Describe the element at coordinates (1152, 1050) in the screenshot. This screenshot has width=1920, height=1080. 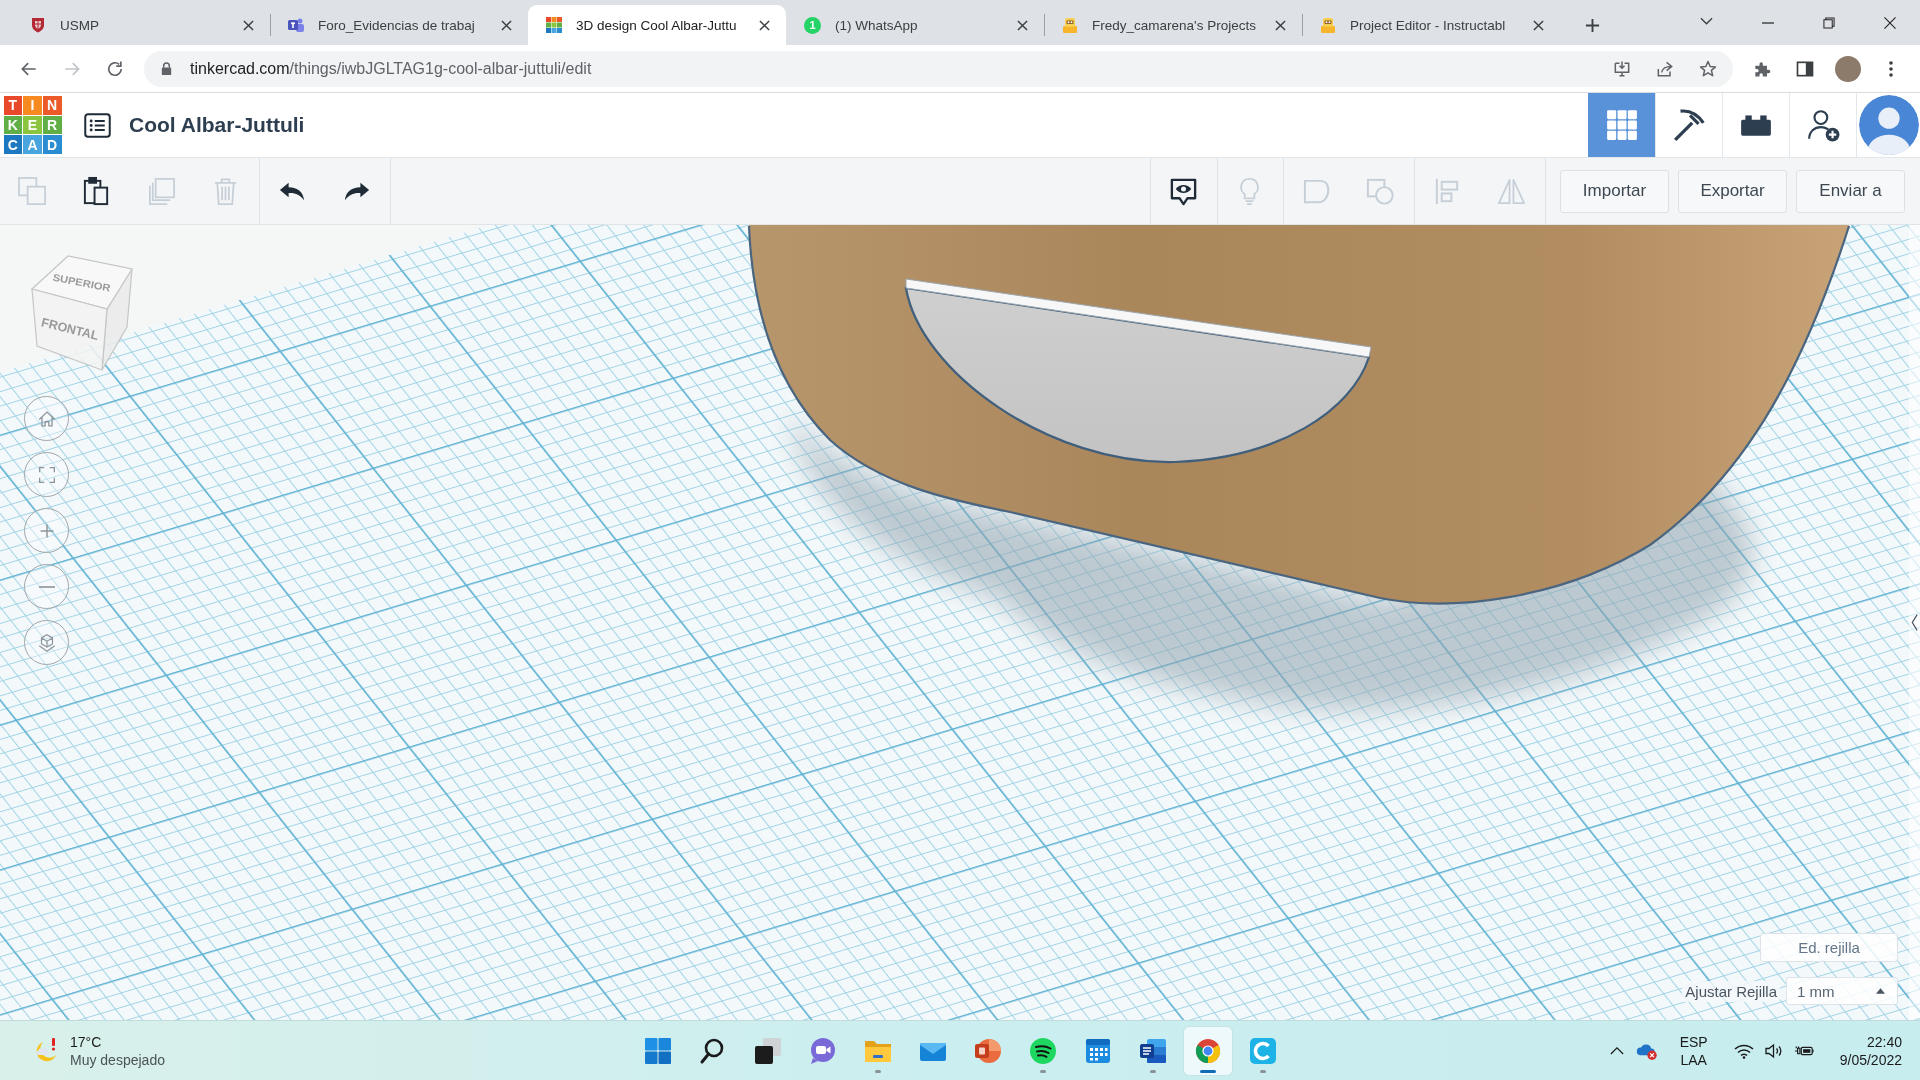
I see `document-icon` at that location.